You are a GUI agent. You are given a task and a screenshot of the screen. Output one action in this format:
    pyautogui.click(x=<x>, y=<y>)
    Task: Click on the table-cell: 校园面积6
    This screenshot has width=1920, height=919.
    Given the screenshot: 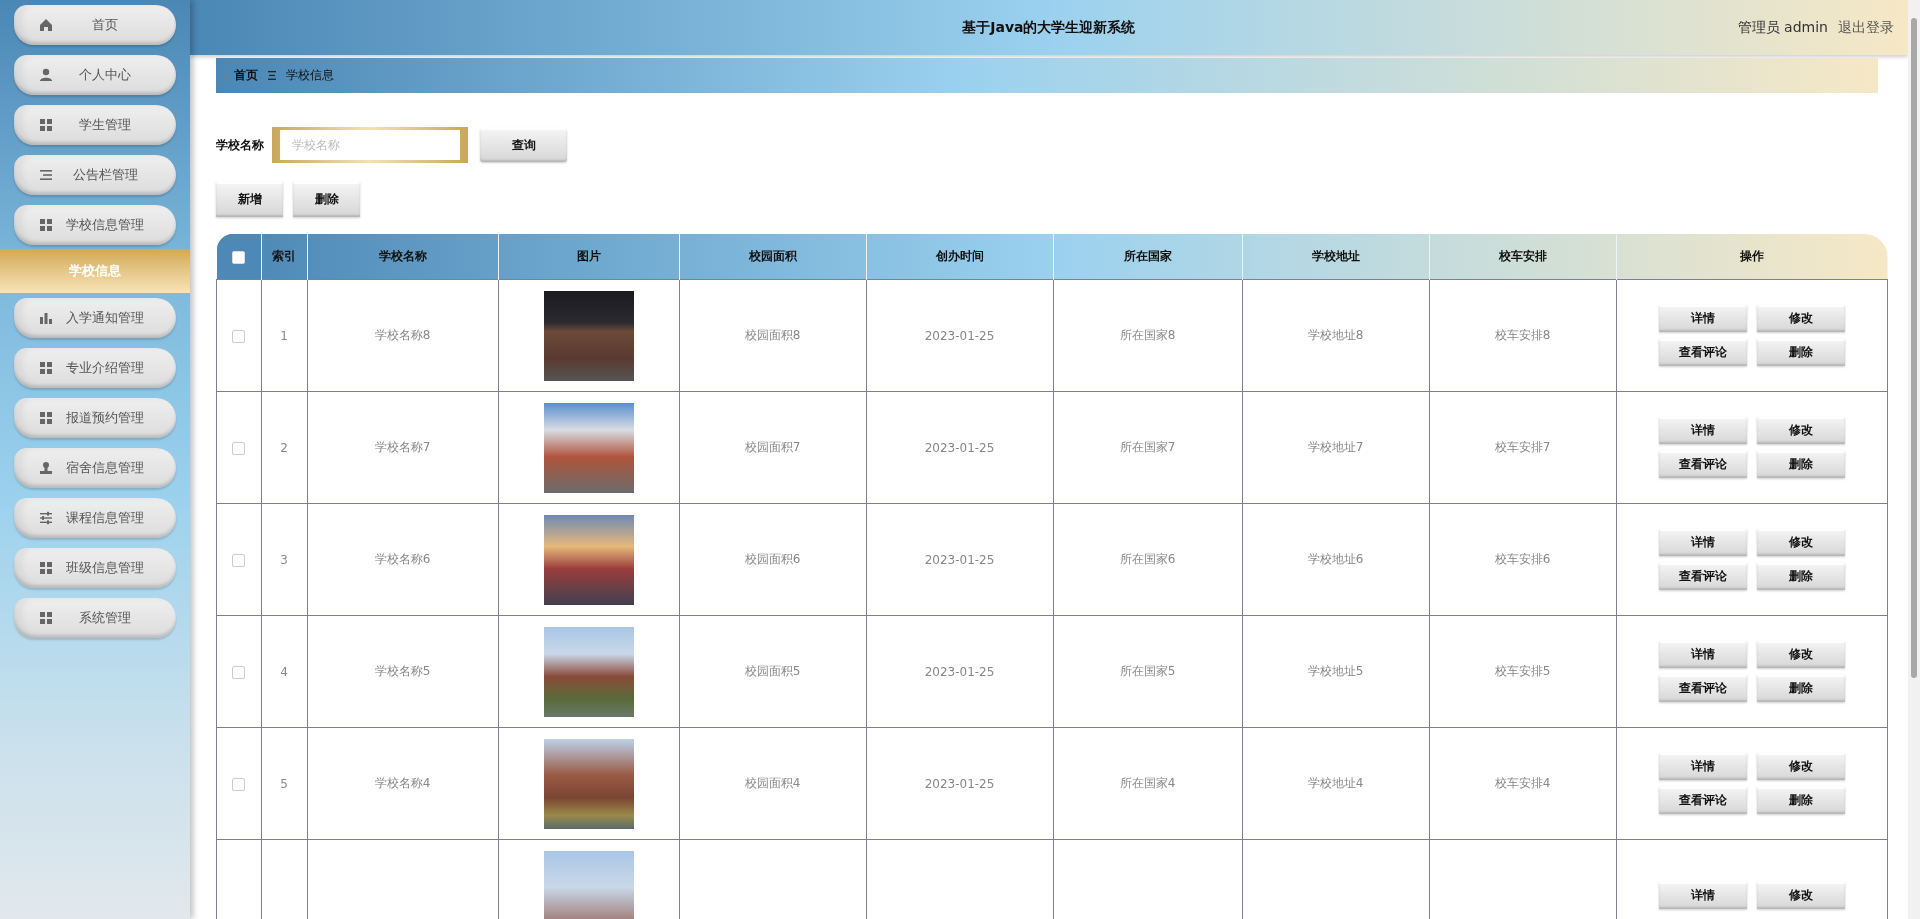 What is the action you would take?
    pyautogui.click(x=772, y=559)
    